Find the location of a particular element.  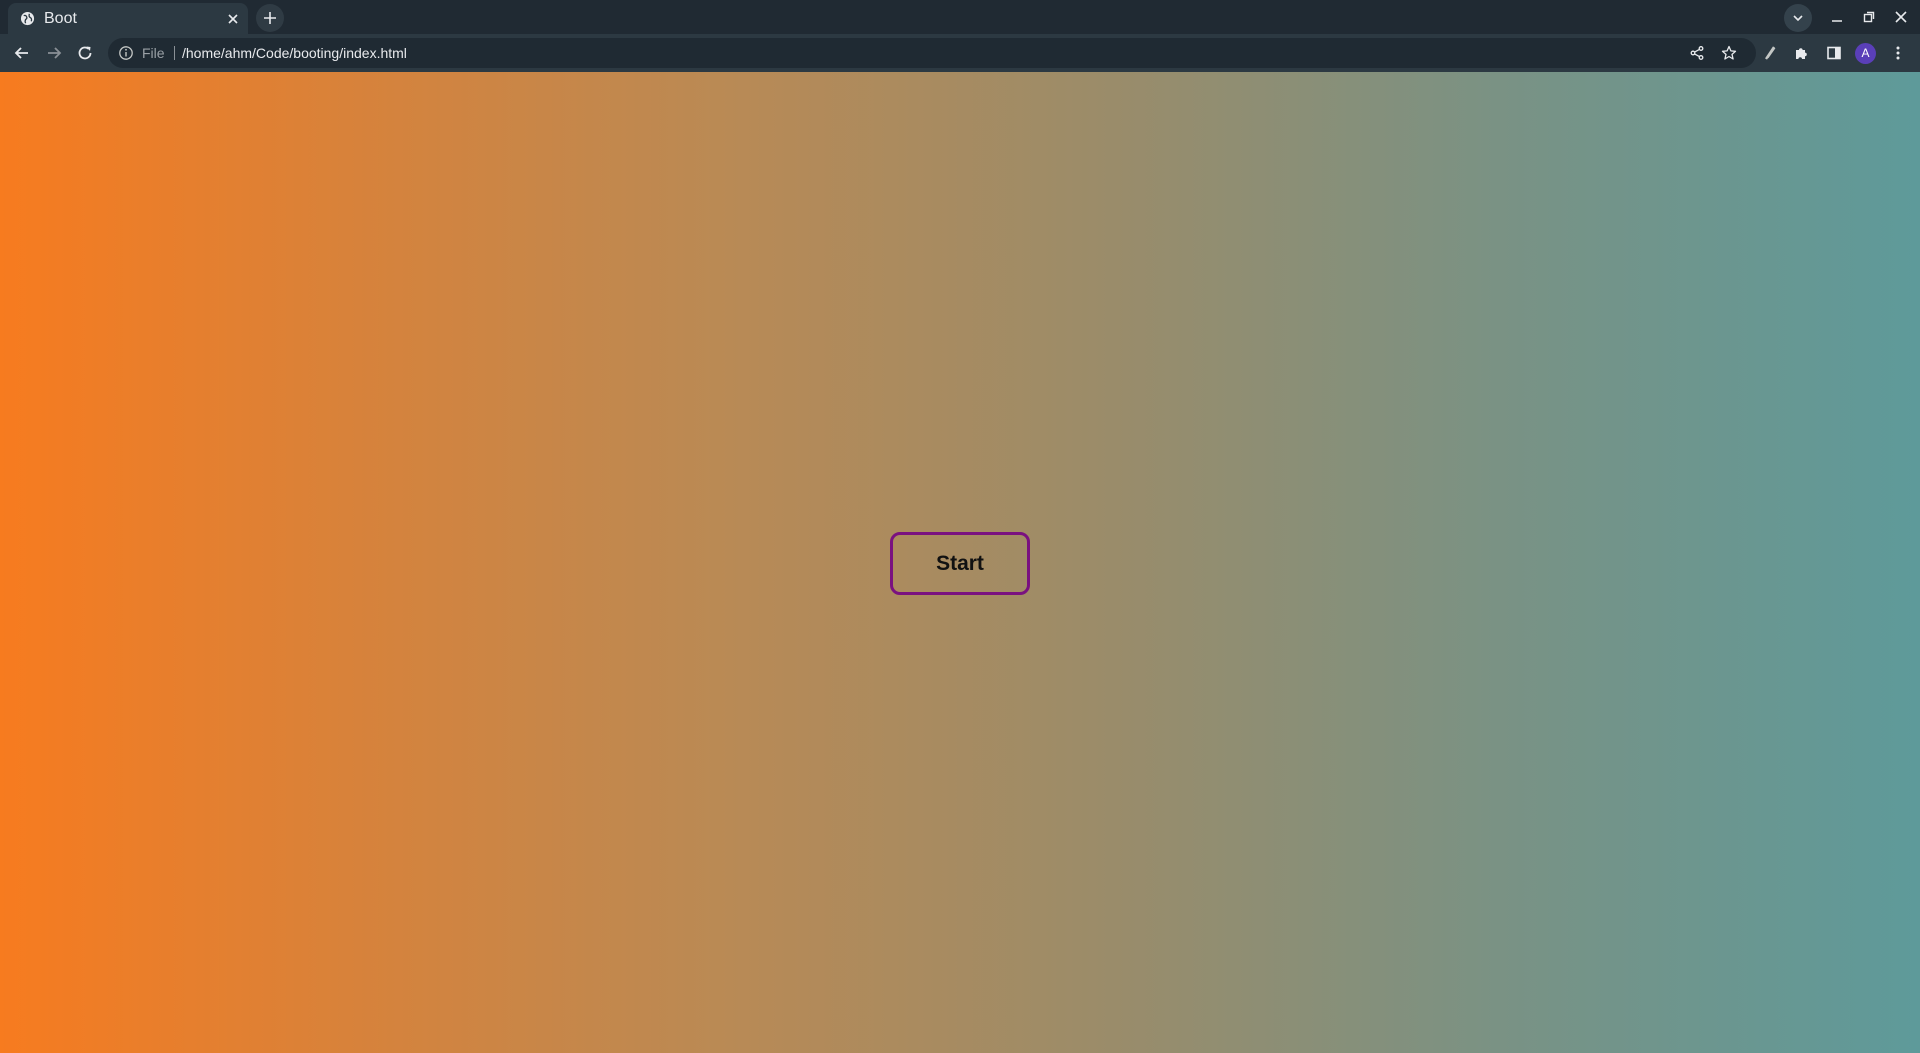

share-button is located at coordinates (1697, 53).